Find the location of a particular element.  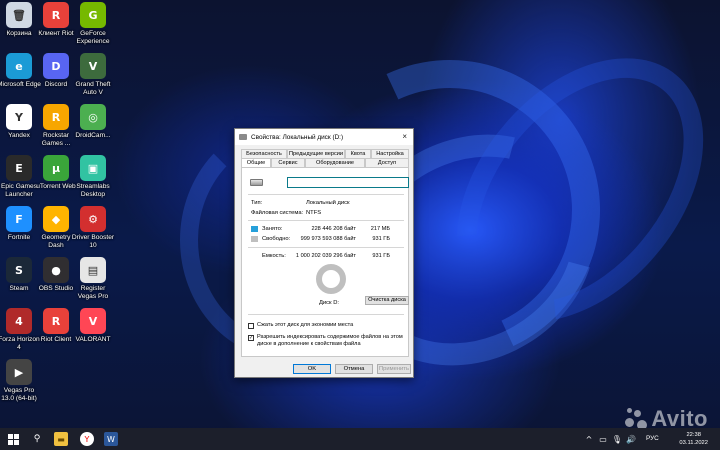

desktop-icon-label: Grand Theft Auto V is located at coordinates (93, 88).